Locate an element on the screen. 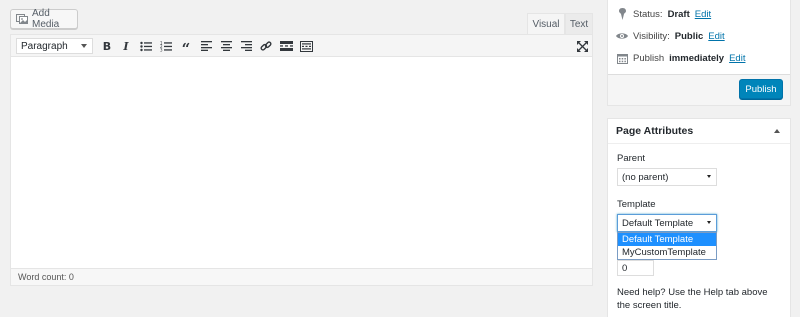 The image size is (800, 317). align-right-icon is located at coordinates (246, 46).